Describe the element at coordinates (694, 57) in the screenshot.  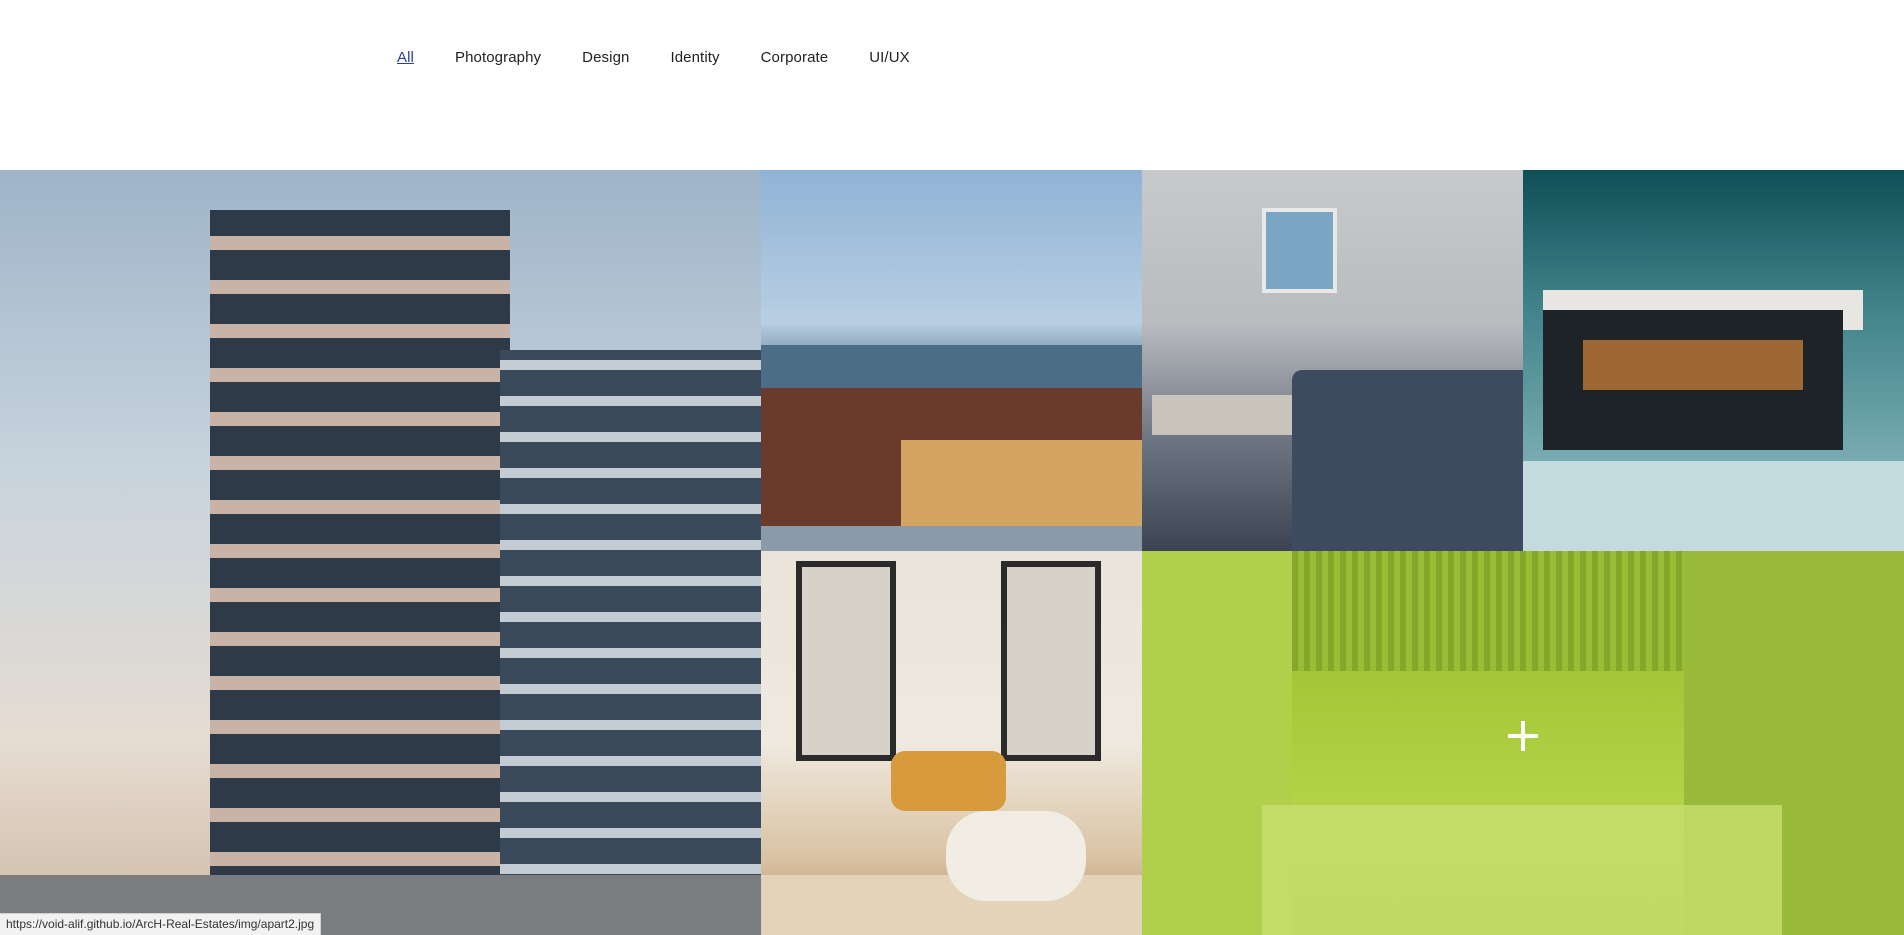
I see `filter-identity: Identity` at that location.